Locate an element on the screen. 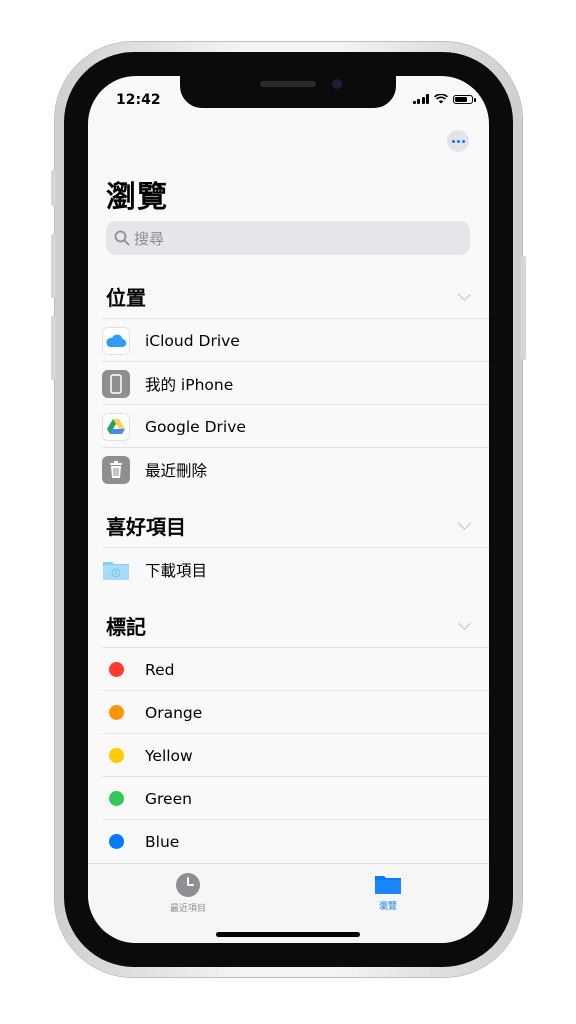  page-title: 瀏覽 is located at coordinates (137, 197).